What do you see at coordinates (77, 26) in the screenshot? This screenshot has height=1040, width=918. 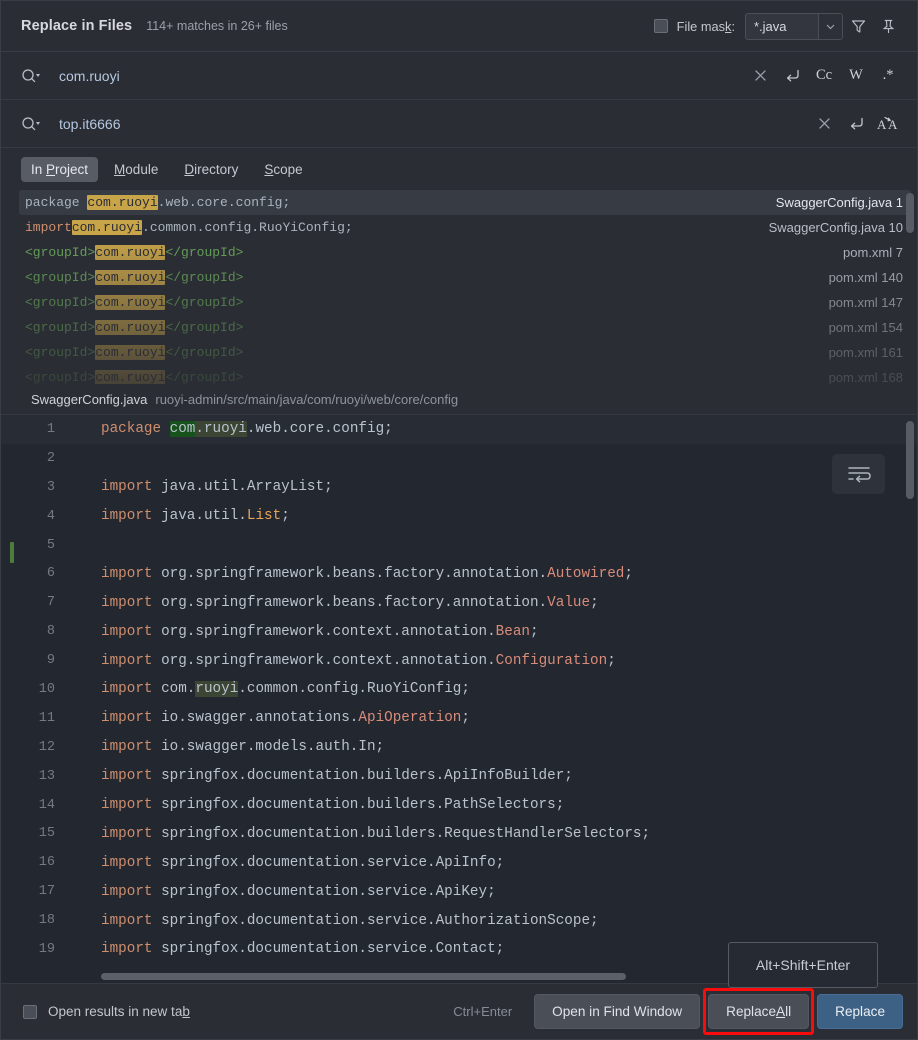 I see `dialog-title: Replace in Files` at bounding box center [77, 26].